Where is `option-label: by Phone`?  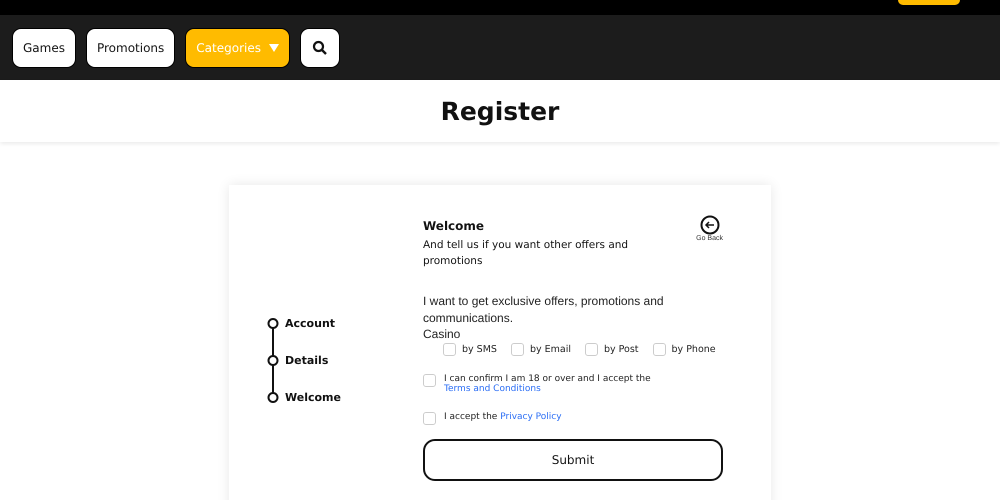
option-label: by Phone is located at coordinates (694, 349).